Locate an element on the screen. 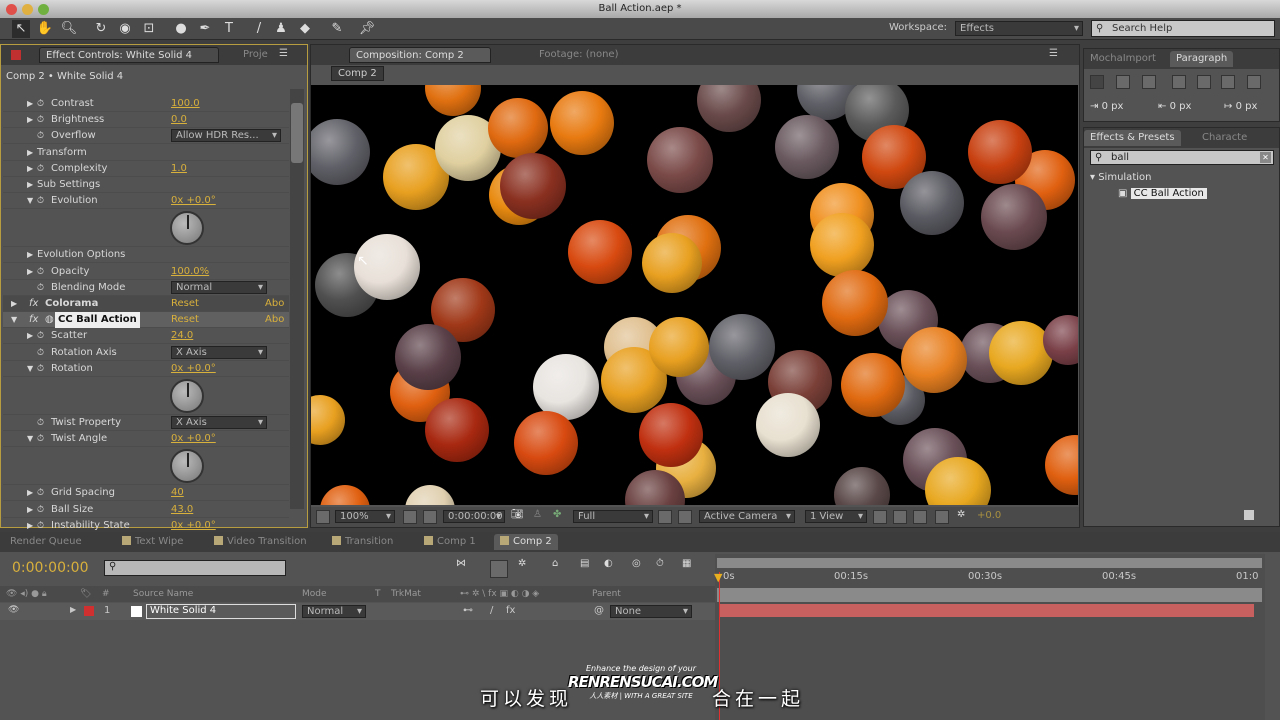 The image size is (1280, 720). hand-tool-icon: ✋ is located at coordinates (45, 29).